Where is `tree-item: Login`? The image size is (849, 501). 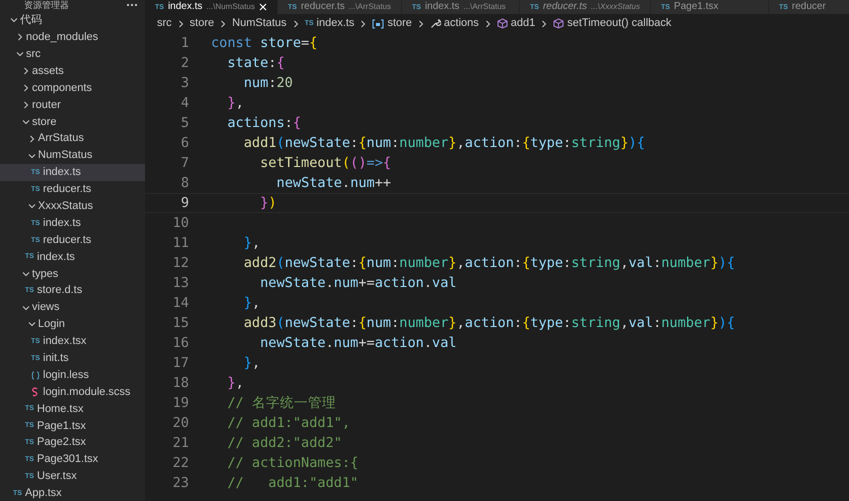
tree-item: Login is located at coordinates (72, 324).